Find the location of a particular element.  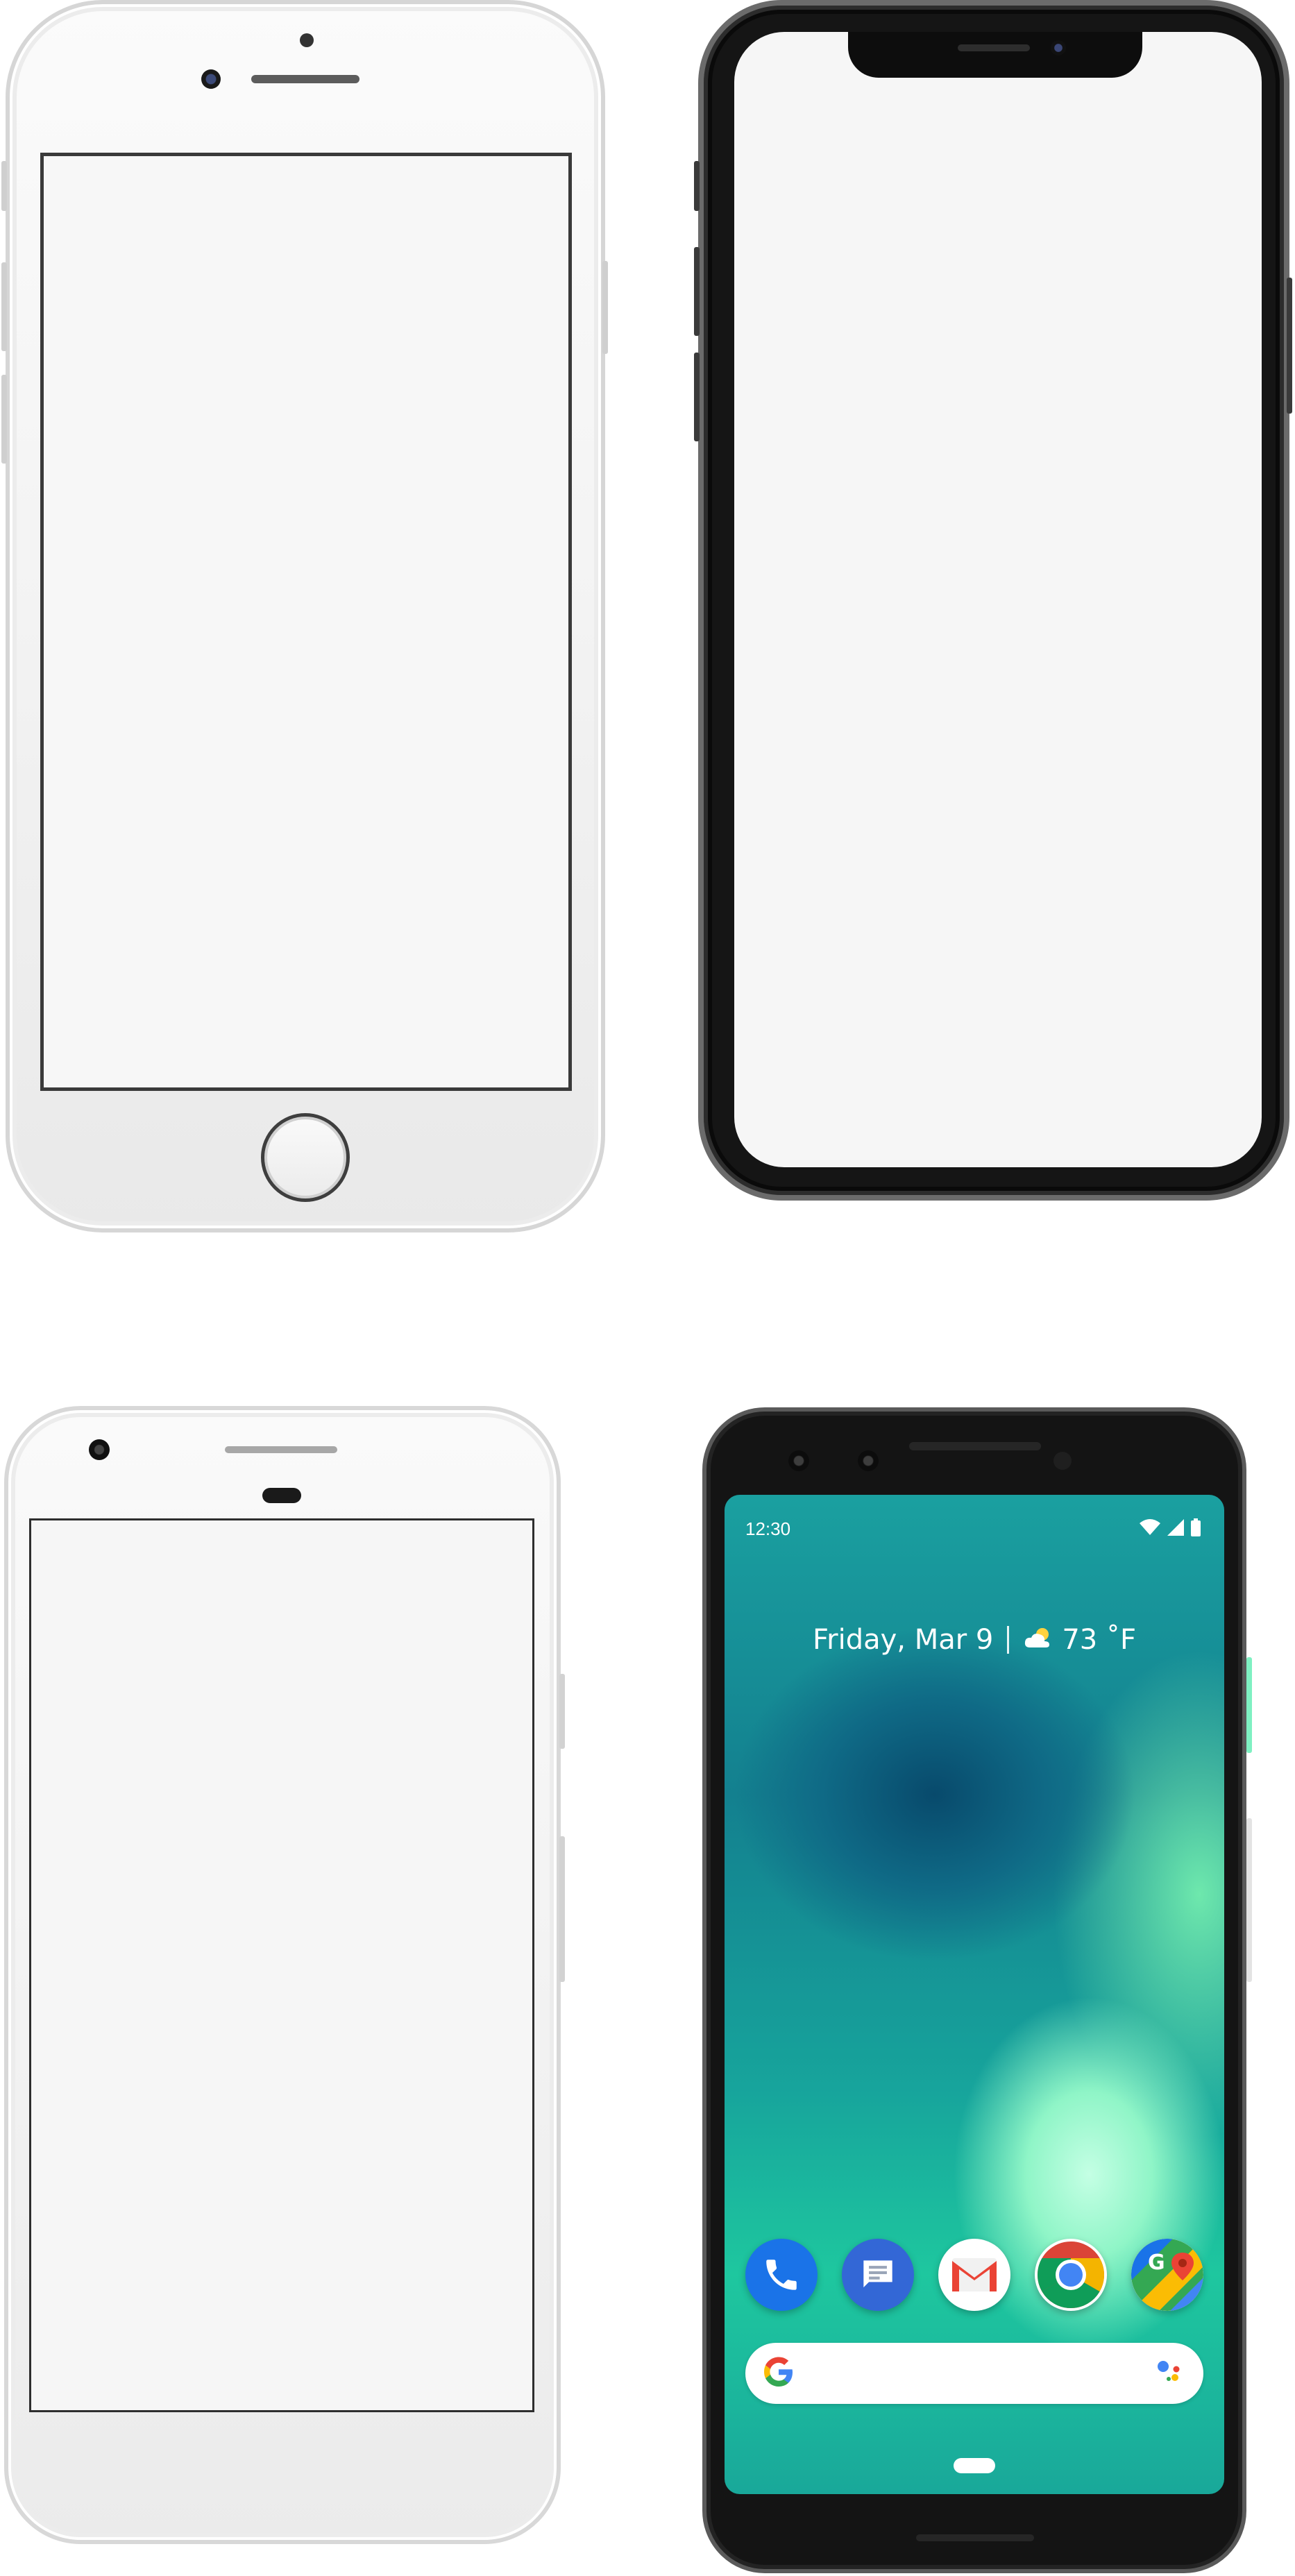

home-gesture-pill is located at coordinates (975, 2465).